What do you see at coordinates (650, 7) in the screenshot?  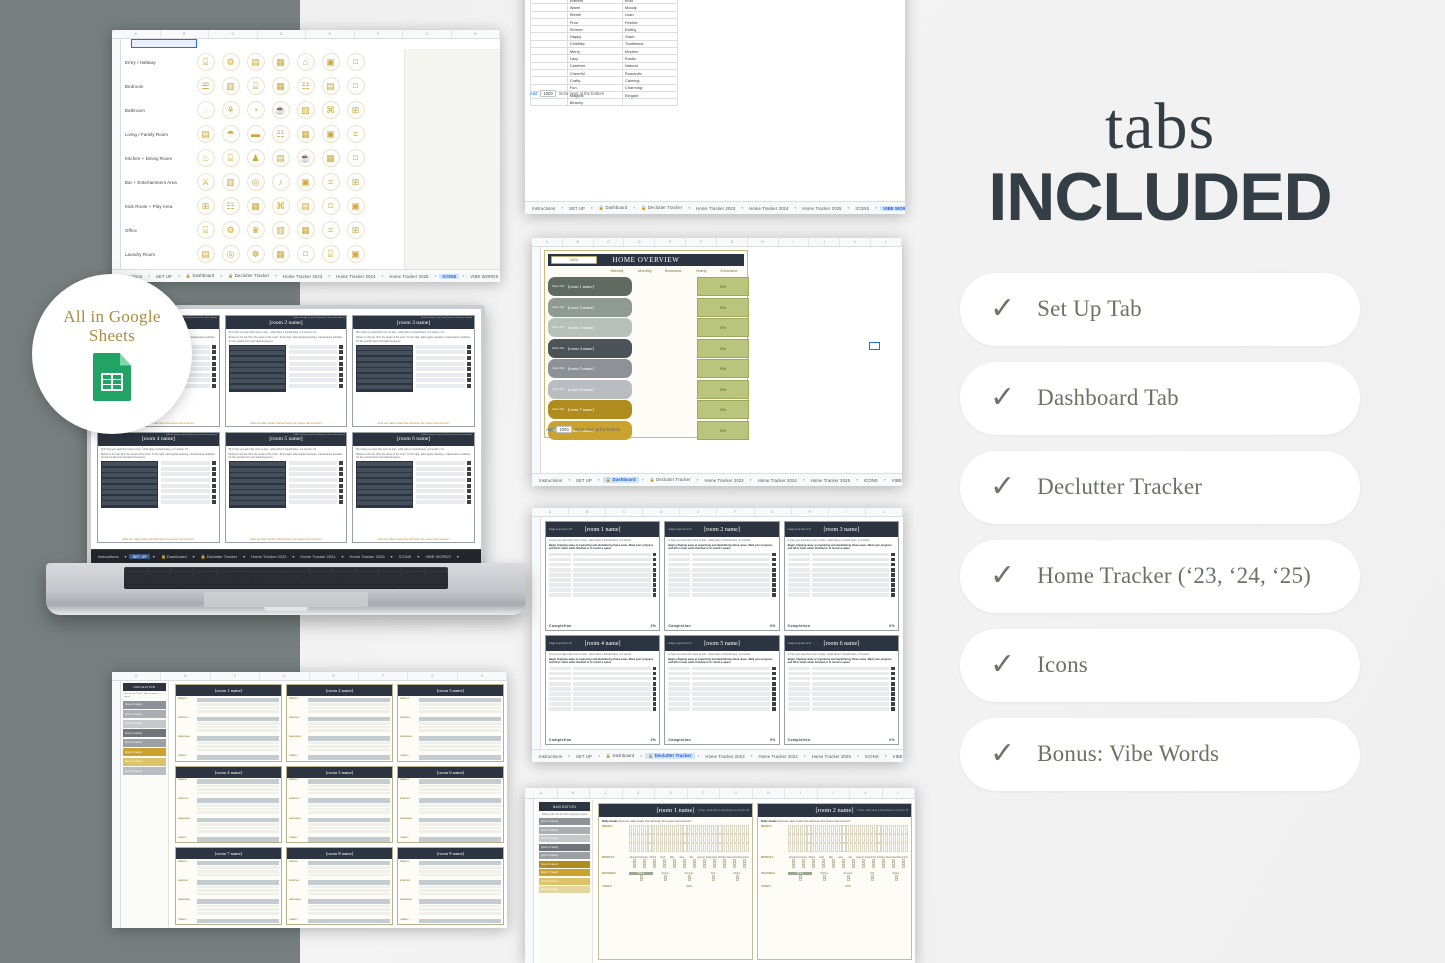 I see `table-cell: Moody` at bounding box center [650, 7].